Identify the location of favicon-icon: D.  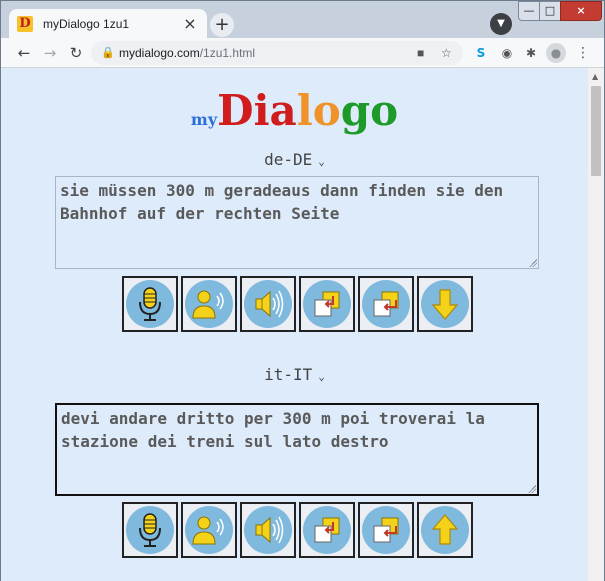
(25, 23).